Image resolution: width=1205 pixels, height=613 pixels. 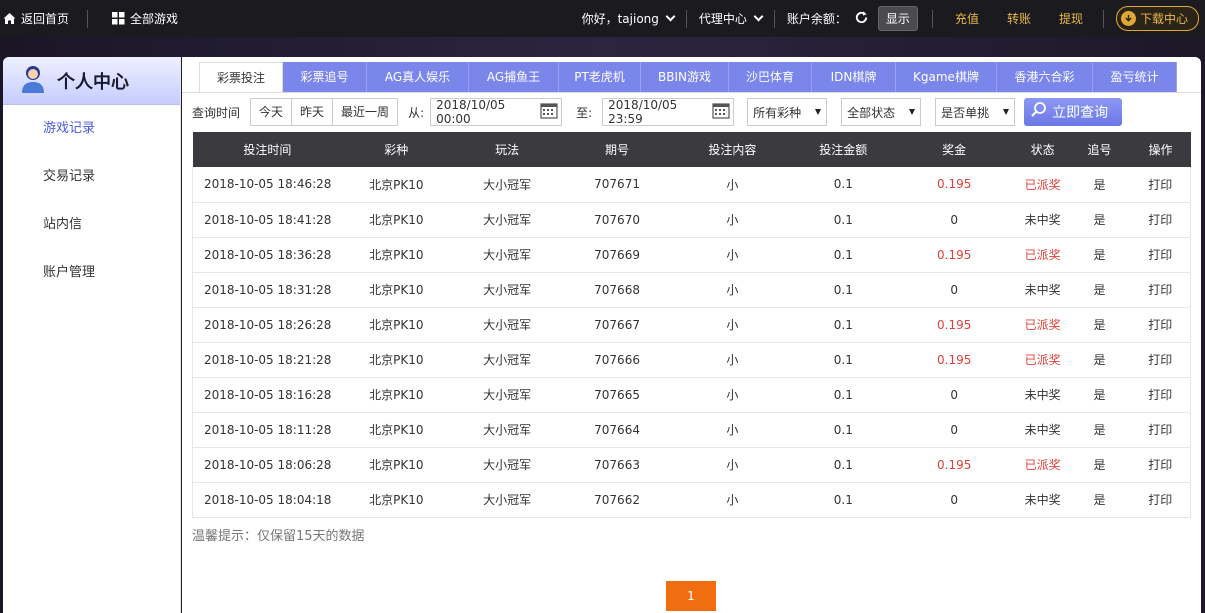 I want to click on tab-lottery-chase: 彩票追号, so click(x=325, y=77).